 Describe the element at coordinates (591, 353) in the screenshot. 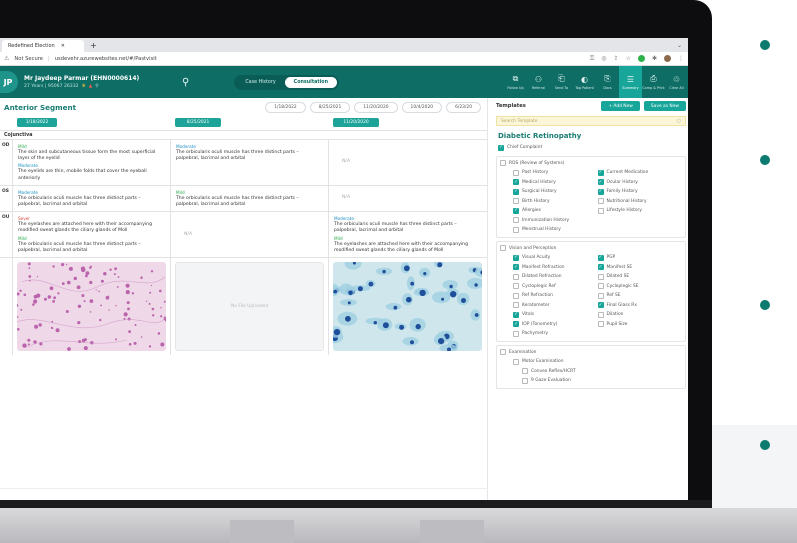

I see `checkbox-item: Examination` at that location.